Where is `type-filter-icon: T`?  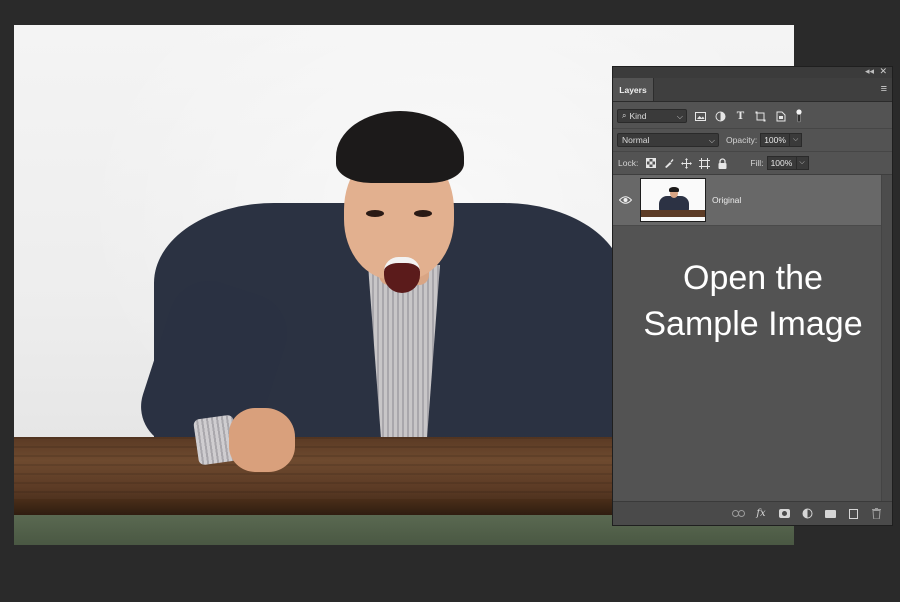 type-filter-icon: T is located at coordinates (740, 116).